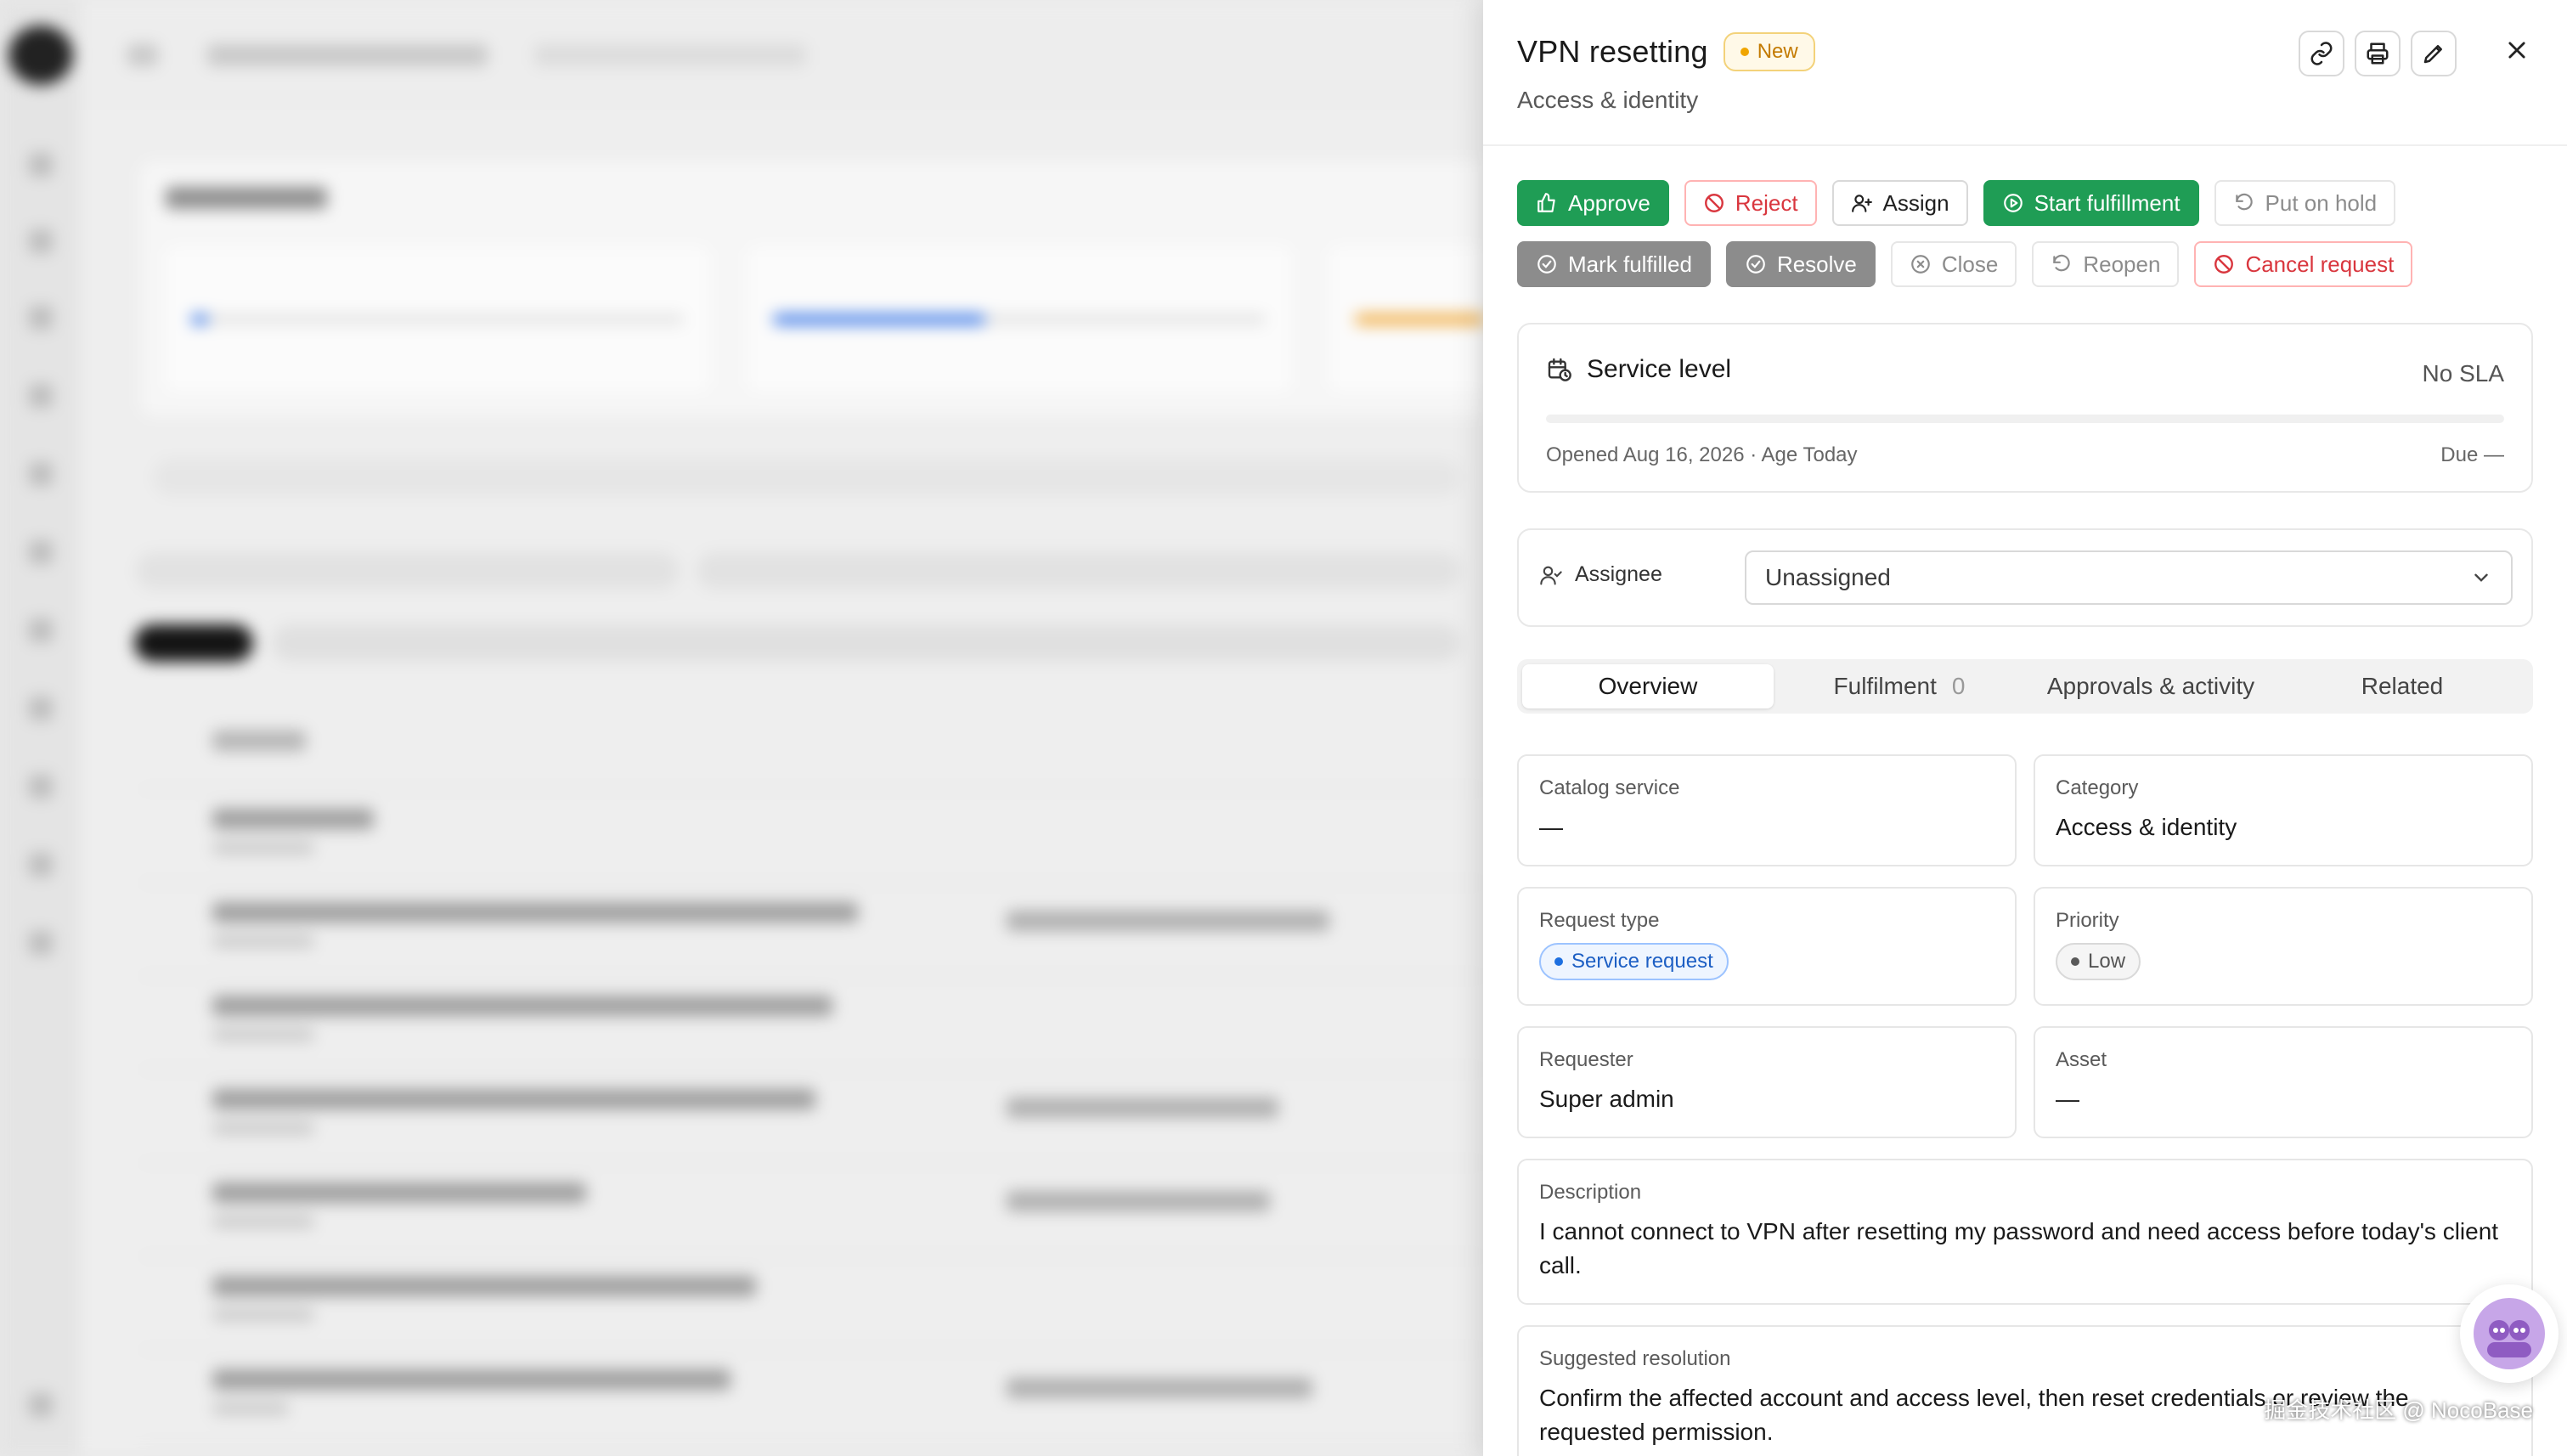 The image size is (2567, 1456). What do you see at coordinates (40, 55) in the screenshot?
I see `background-logo` at bounding box center [40, 55].